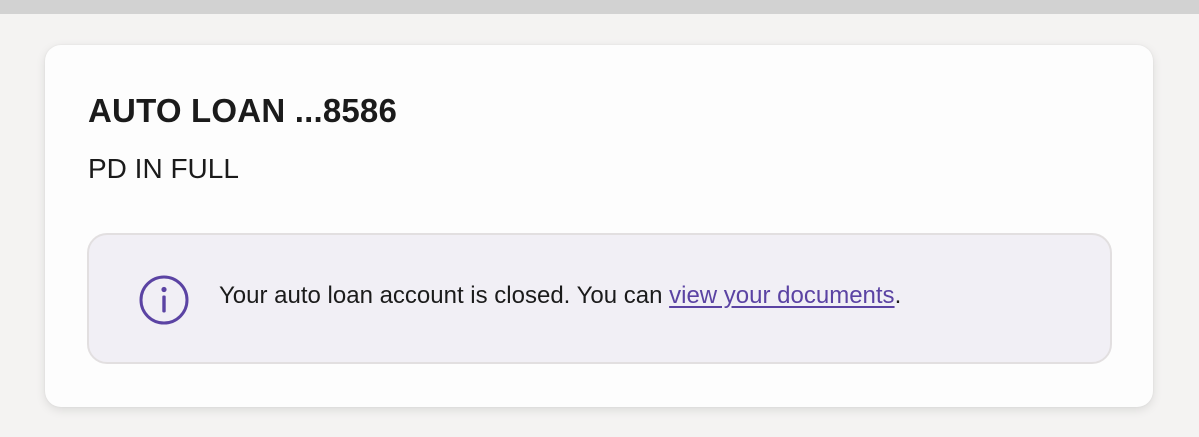  Describe the element at coordinates (163, 168) in the screenshot. I see `account-status: PD IN FULL` at that location.